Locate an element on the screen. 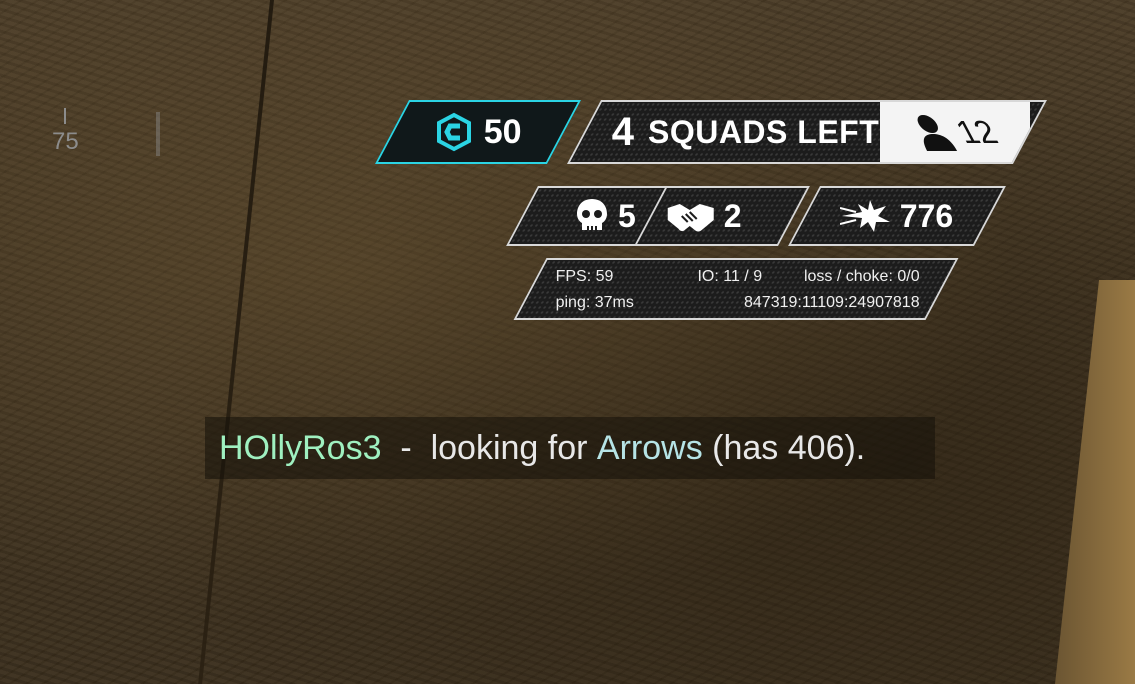  io-readout: IO: 11 / 9 is located at coordinates (730, 276).